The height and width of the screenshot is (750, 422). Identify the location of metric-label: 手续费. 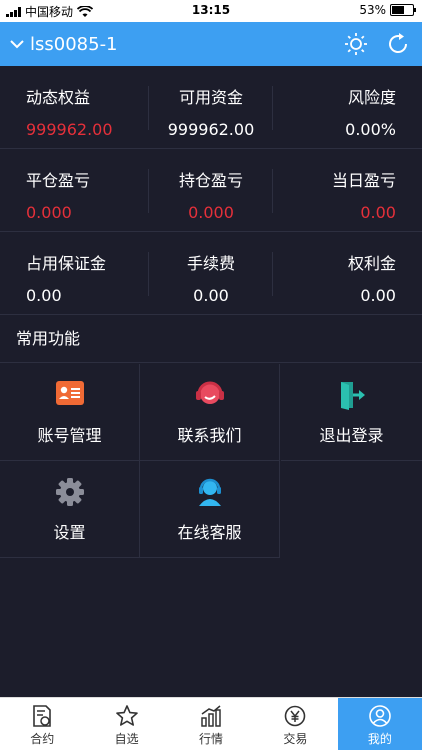
(210, 263).